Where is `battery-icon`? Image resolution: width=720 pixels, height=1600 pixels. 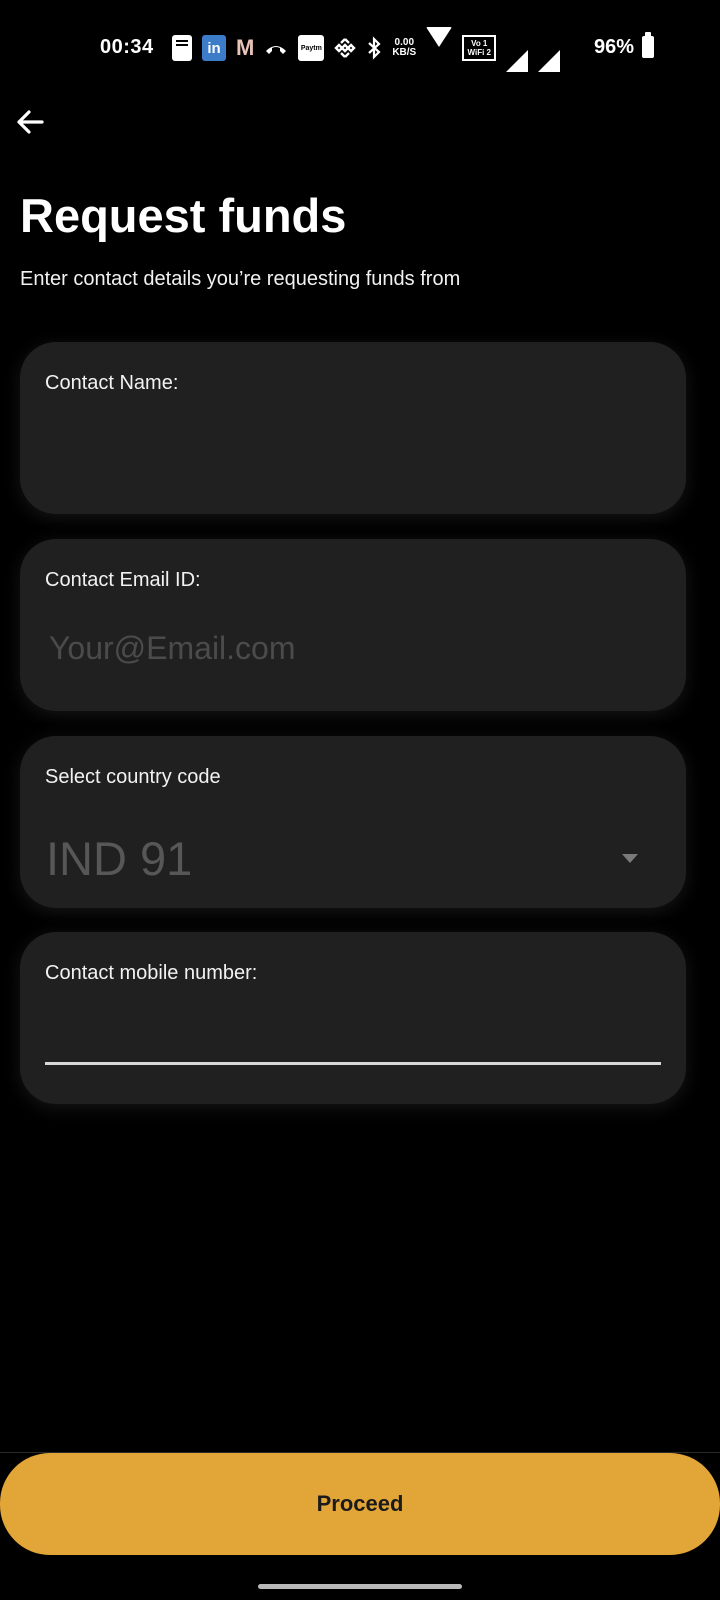
battery-icon is located at coordinates (648, 45).